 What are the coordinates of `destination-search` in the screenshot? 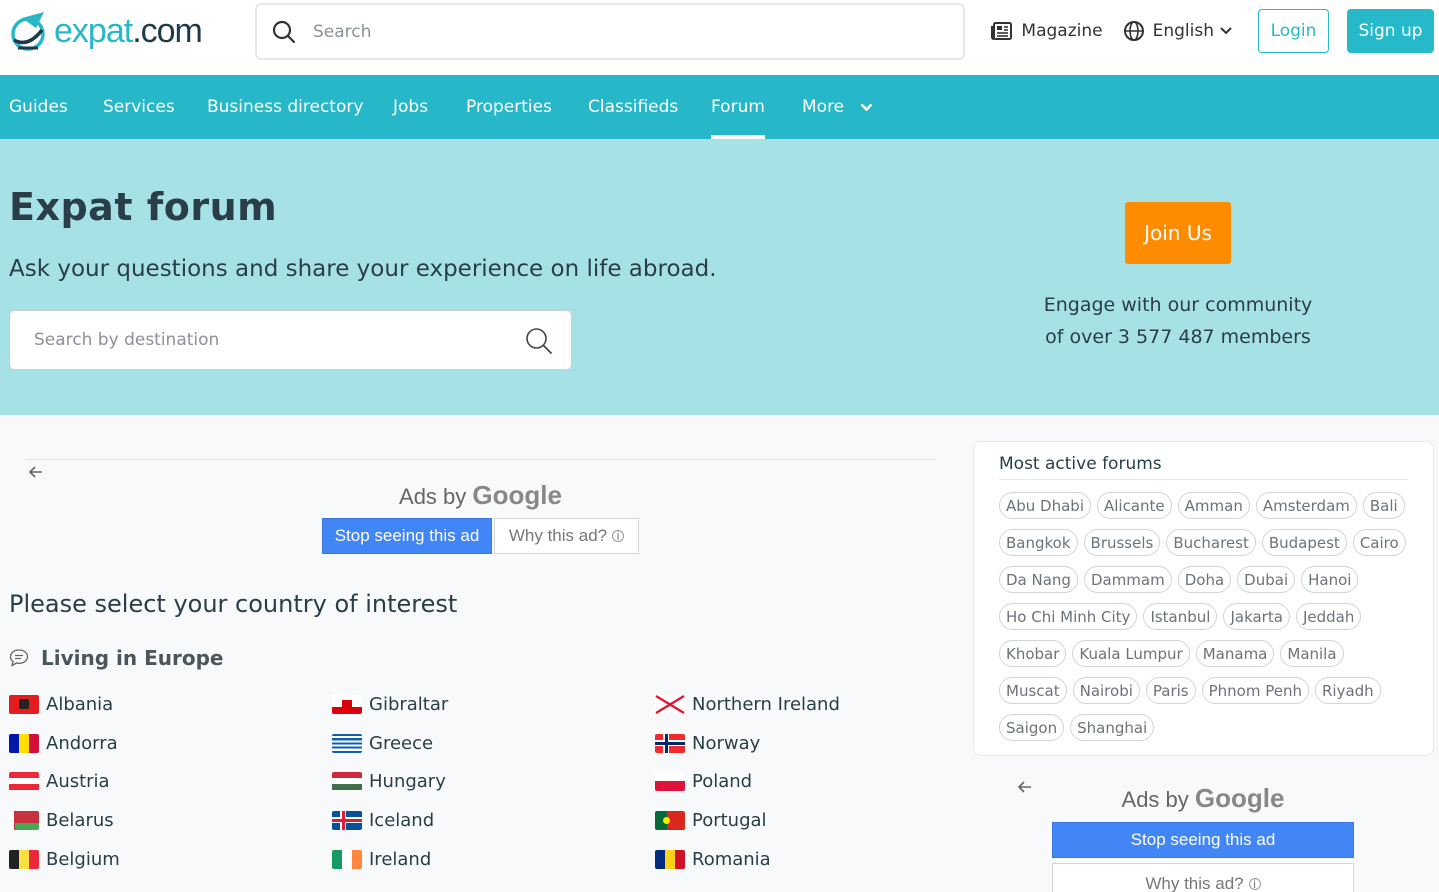 It's located at (290, 340).